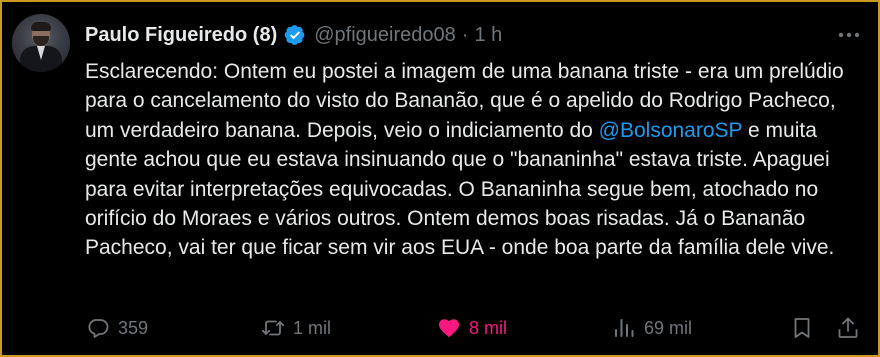 This screenshot has width=880, height=357. Describe the element at coordinates (449, 328) in the screenshot. I see `heart-icon` at that location.